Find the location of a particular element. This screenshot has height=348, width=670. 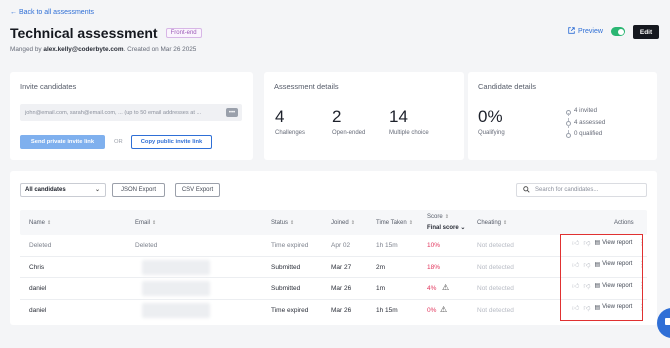

cell-email: Deleted is located at coordinates (146, 245).